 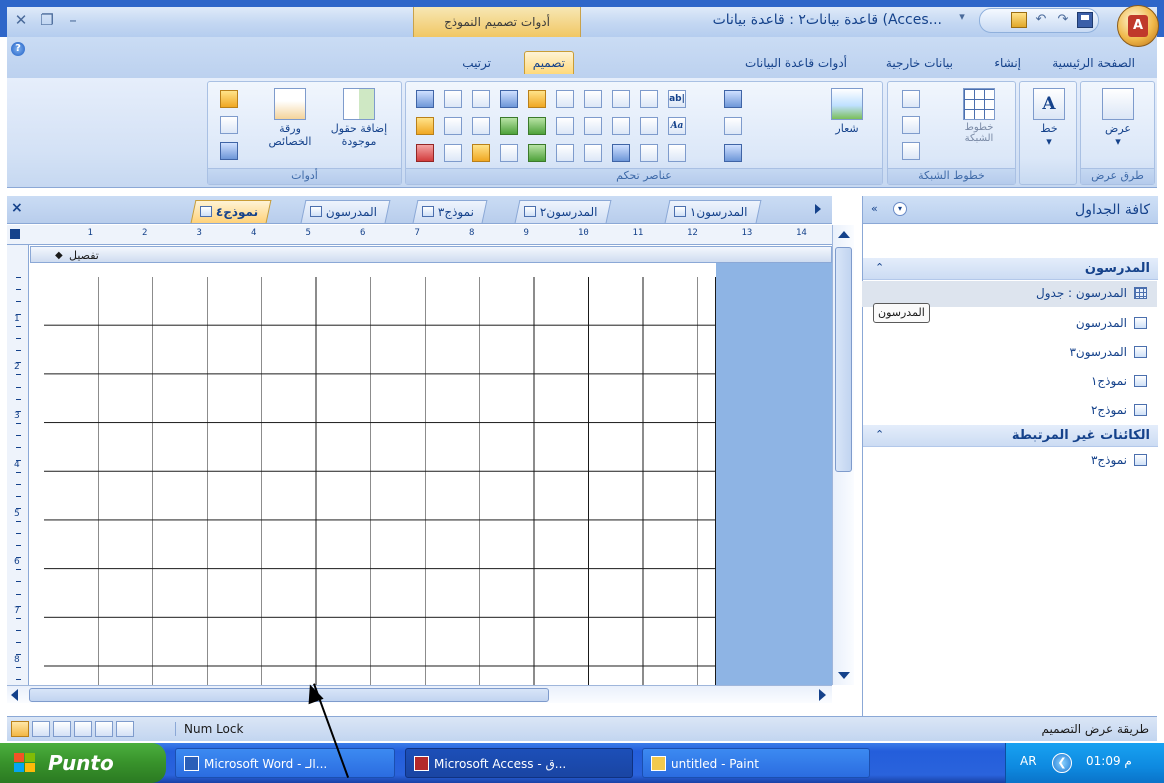 I want to click on tray-expand-icon: ❮, so click(x=1062, y=763).